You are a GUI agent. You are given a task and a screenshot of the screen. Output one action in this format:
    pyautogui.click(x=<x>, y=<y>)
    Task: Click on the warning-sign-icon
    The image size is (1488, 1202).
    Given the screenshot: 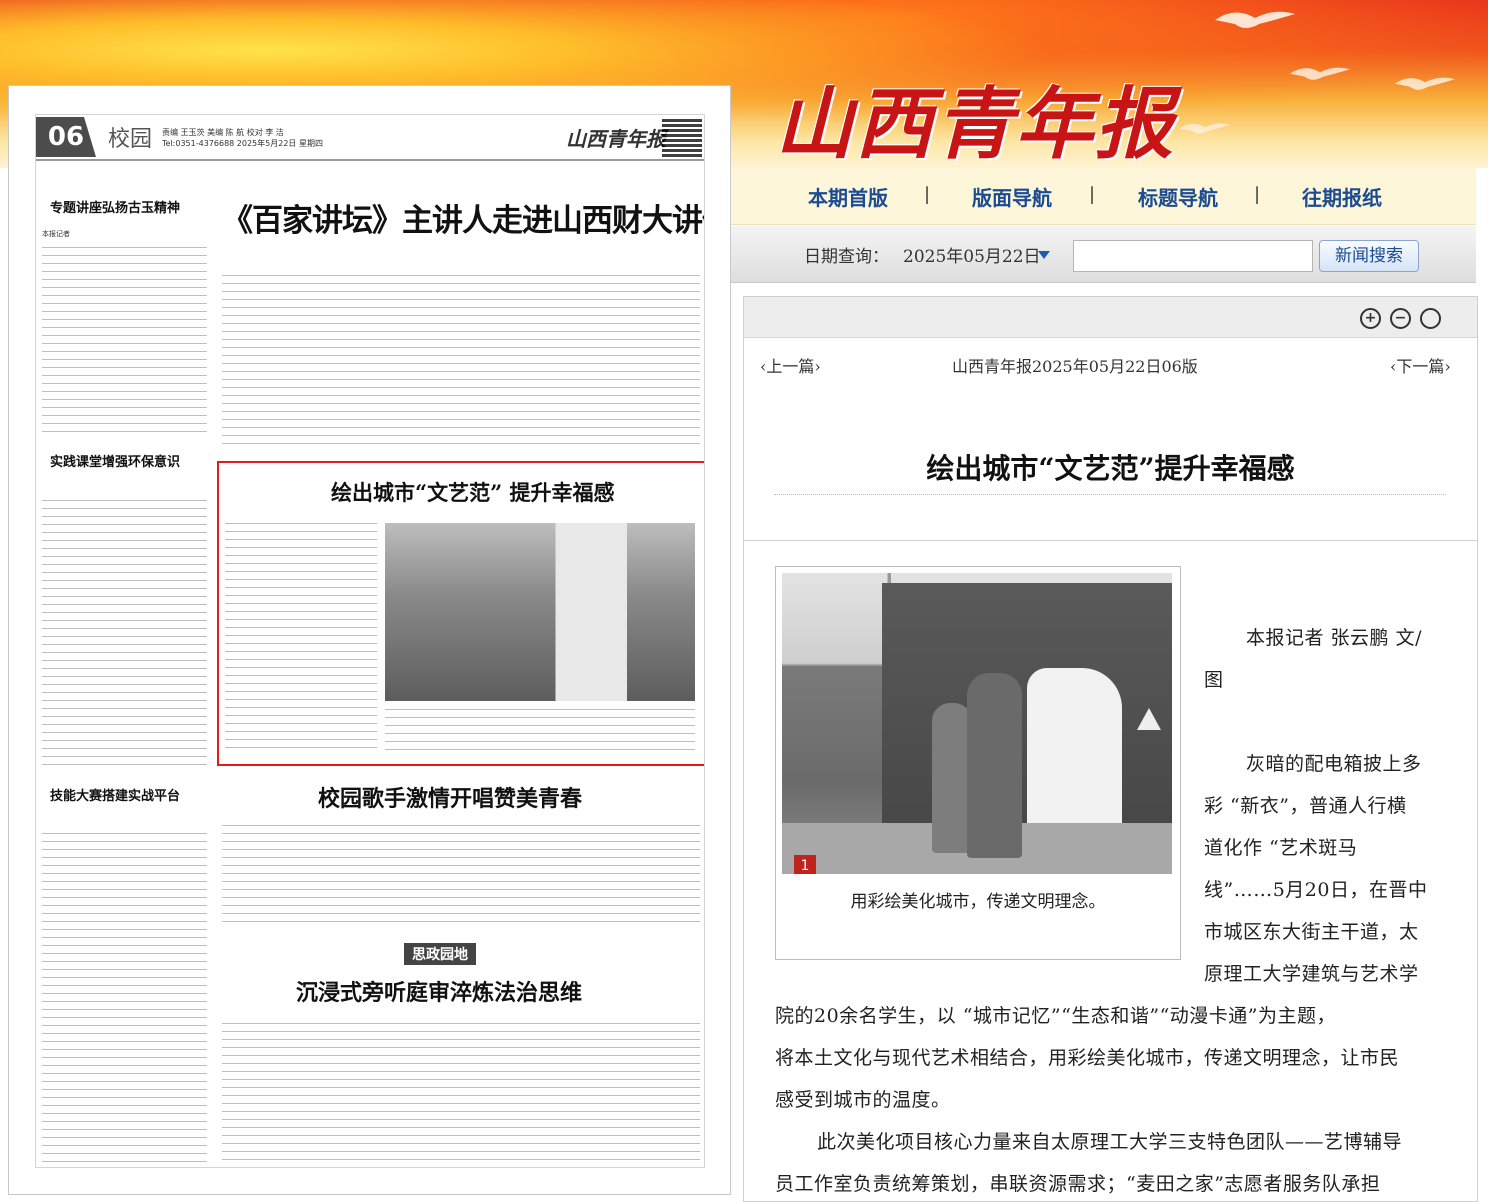 What is the action you would take?
    pyautogui.click(x=1149, y=719)
    